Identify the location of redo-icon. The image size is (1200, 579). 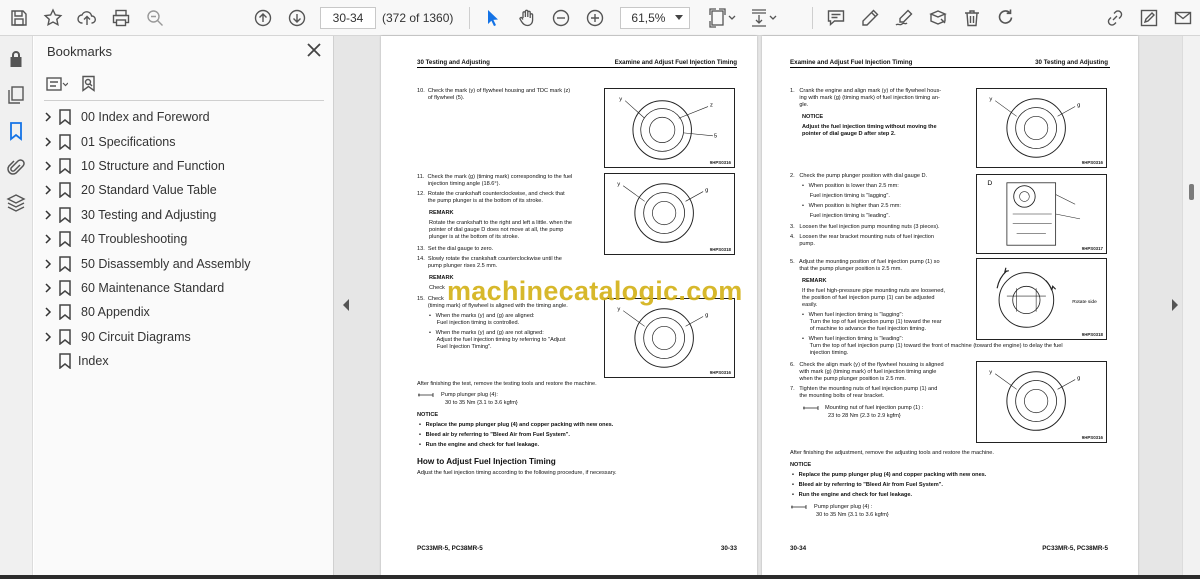
(1006, 18).